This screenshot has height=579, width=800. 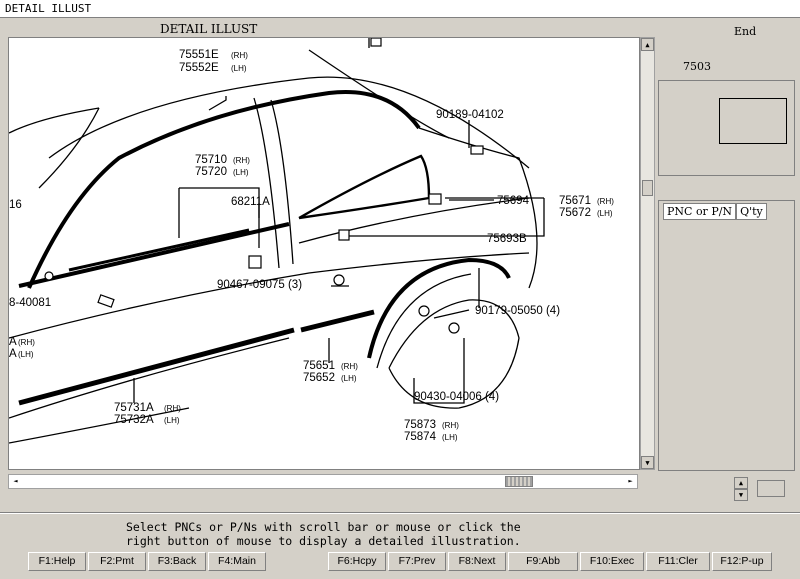 I want to click on callout-75672: 75672, so click(x=575, y=213).